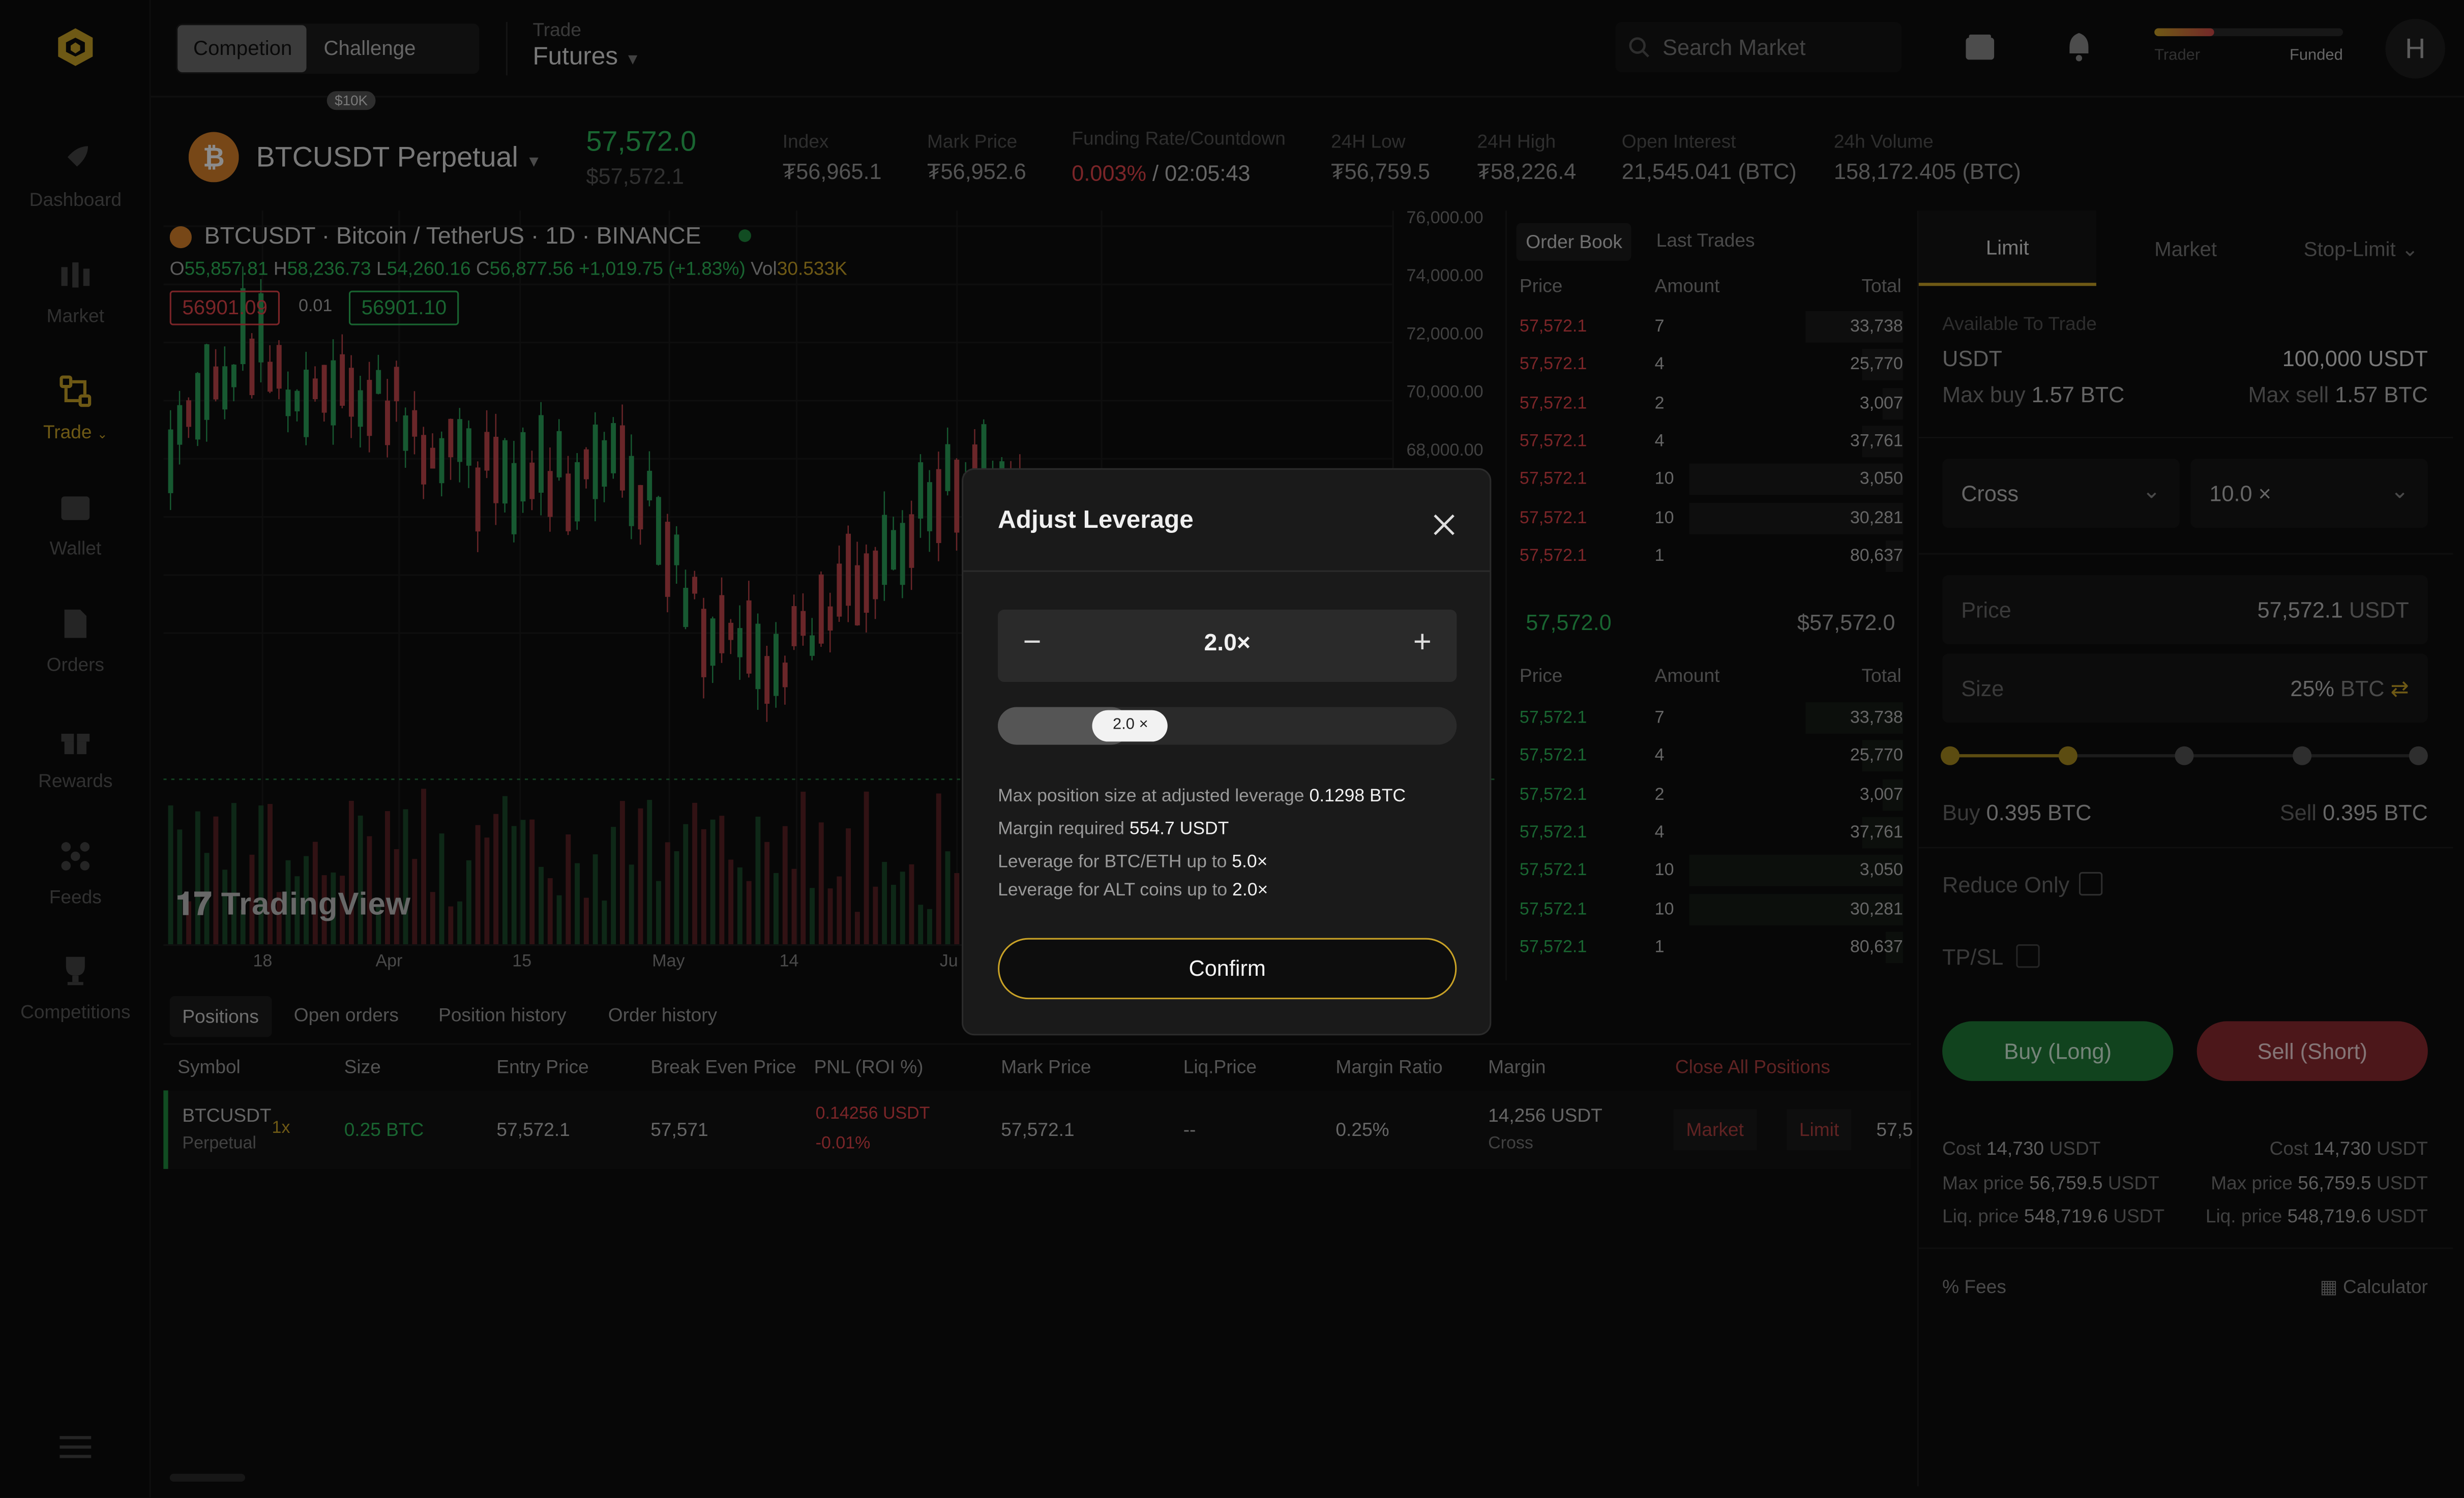  I want to click on divider, so click(1227, 571).